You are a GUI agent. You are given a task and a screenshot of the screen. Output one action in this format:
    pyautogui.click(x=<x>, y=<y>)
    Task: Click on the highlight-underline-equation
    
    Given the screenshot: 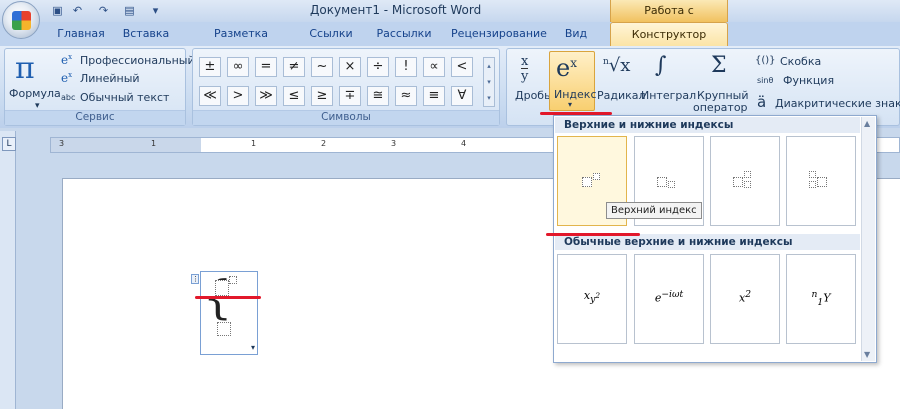 What is the action you would take?
    pyautogui.click(x=228, y=297)
    